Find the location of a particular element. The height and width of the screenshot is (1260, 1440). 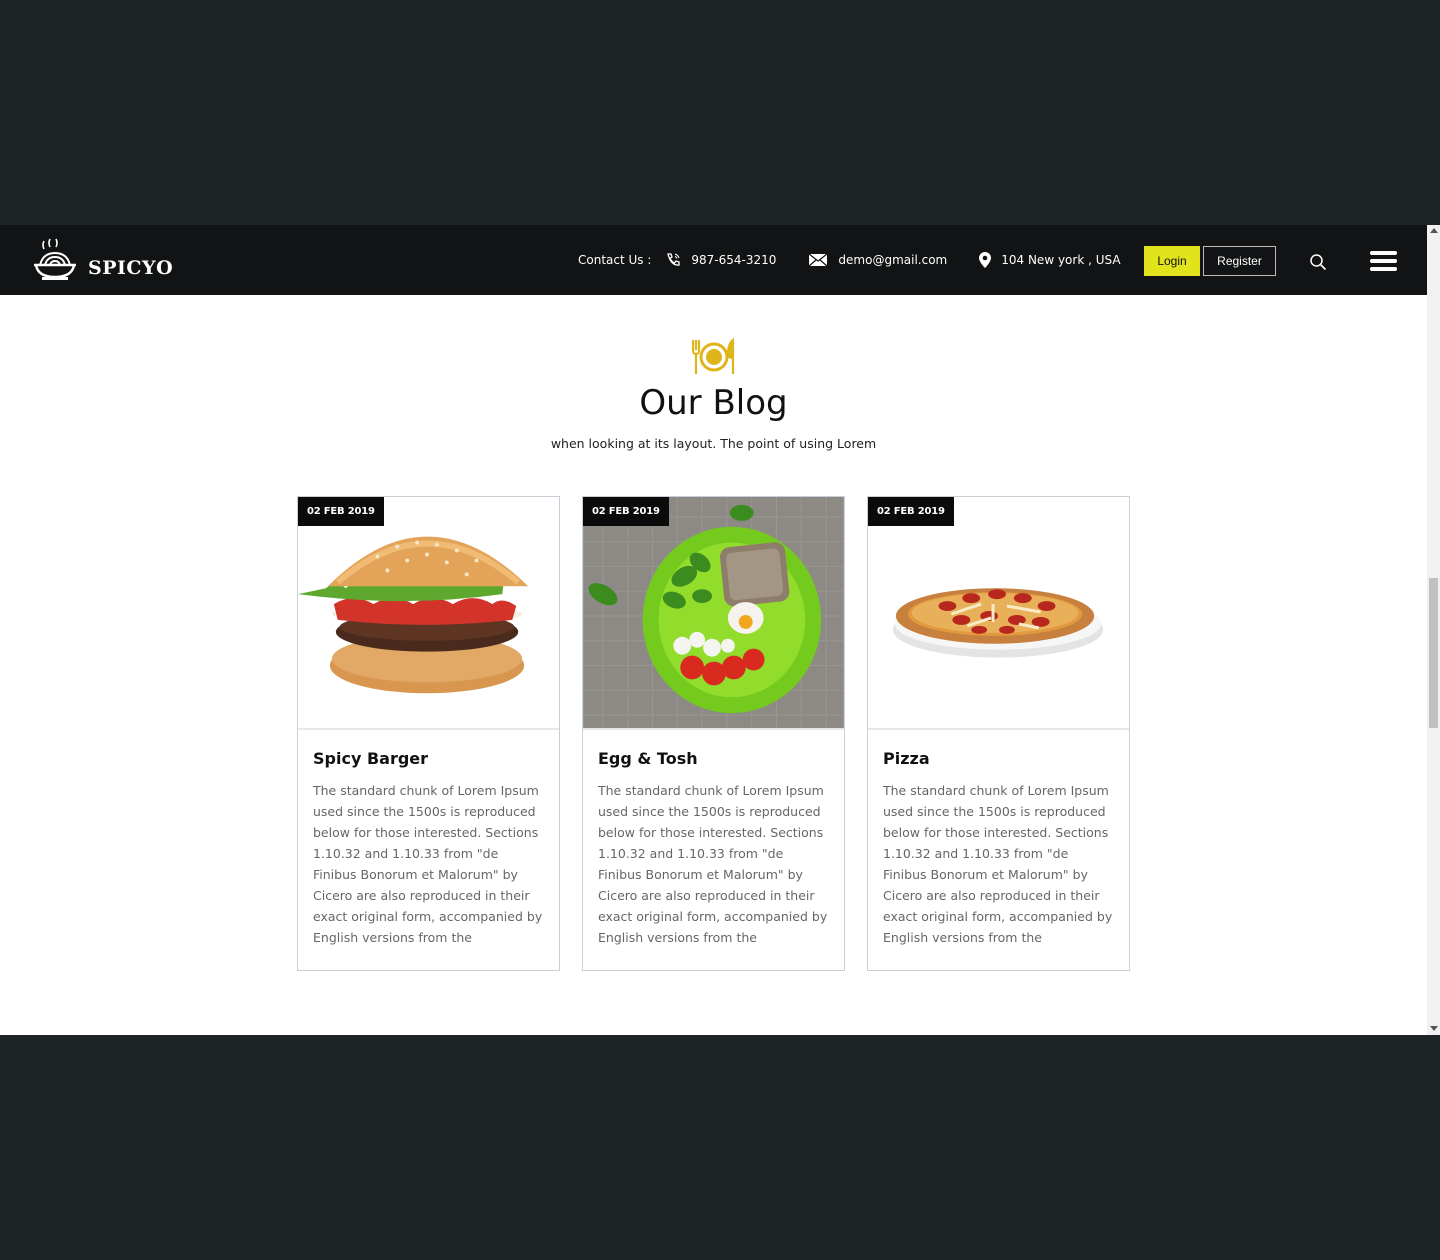

hamburger-menu-icon is located at coordinates (1383, 261).